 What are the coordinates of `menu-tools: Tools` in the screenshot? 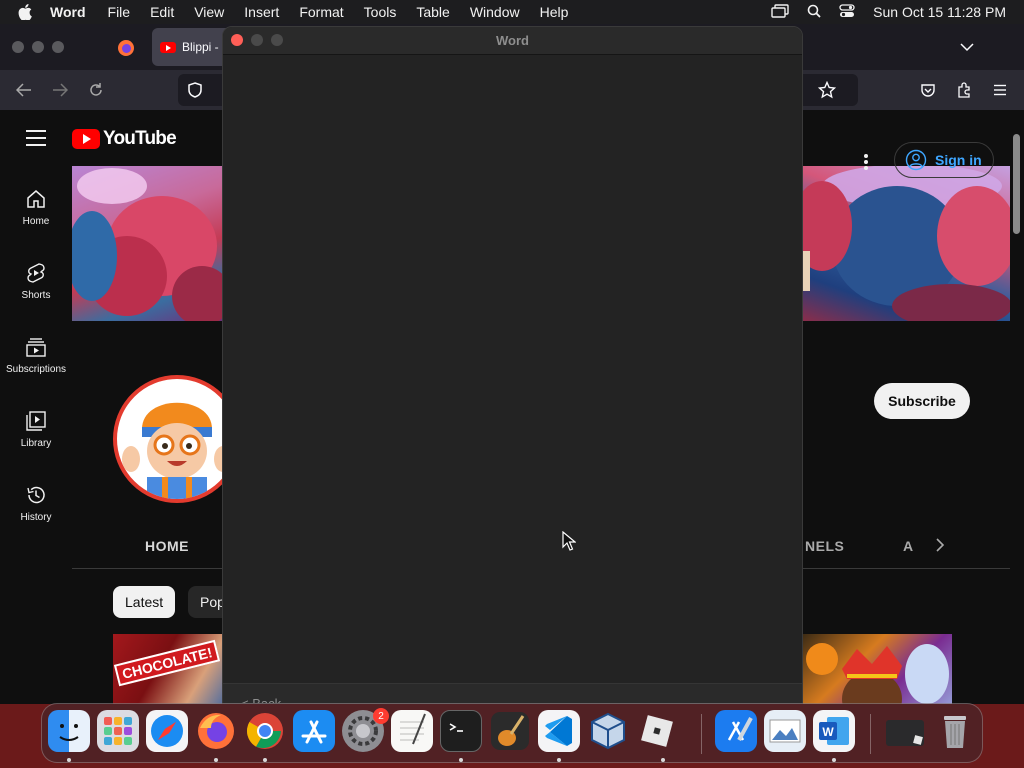 It's located at (380, 12).